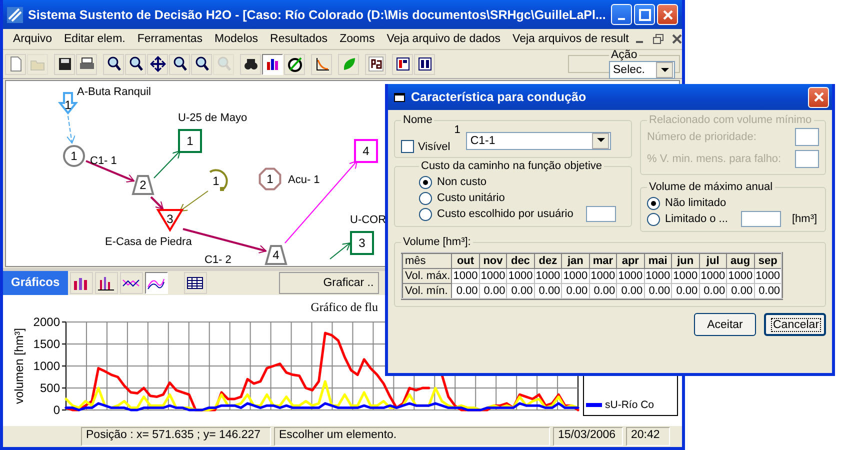  Describe the element at coordinates (624, 55) in the screenshot. I see `action-label: Ação` at that location.